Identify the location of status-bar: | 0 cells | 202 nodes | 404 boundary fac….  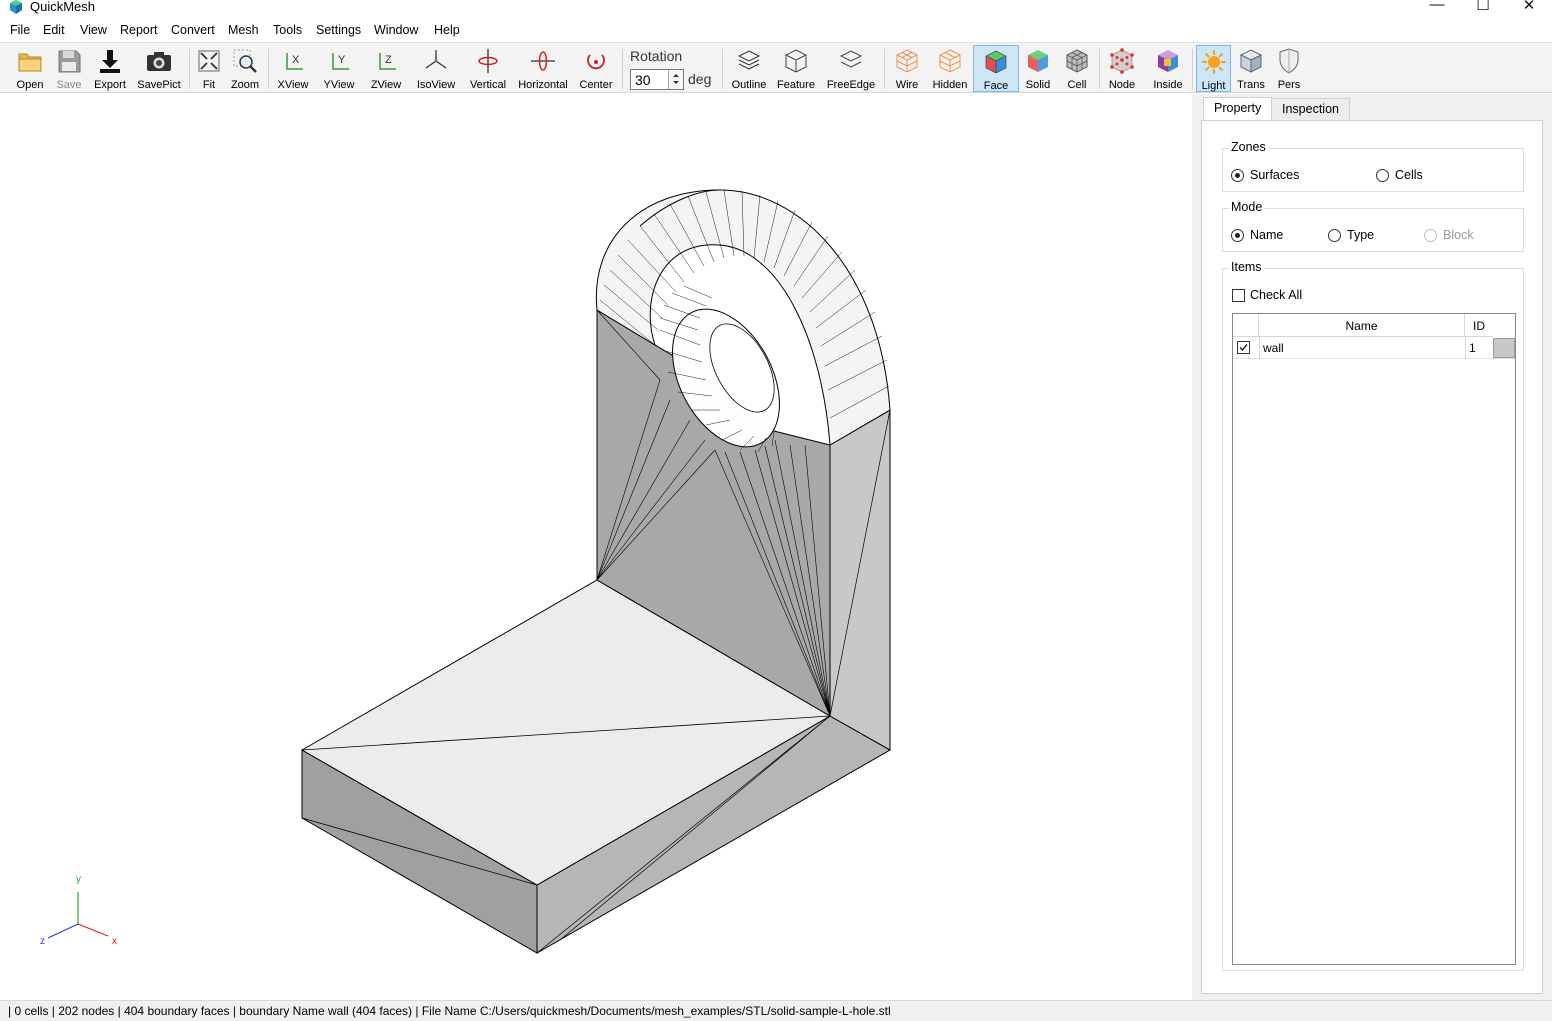
(776, 1010).